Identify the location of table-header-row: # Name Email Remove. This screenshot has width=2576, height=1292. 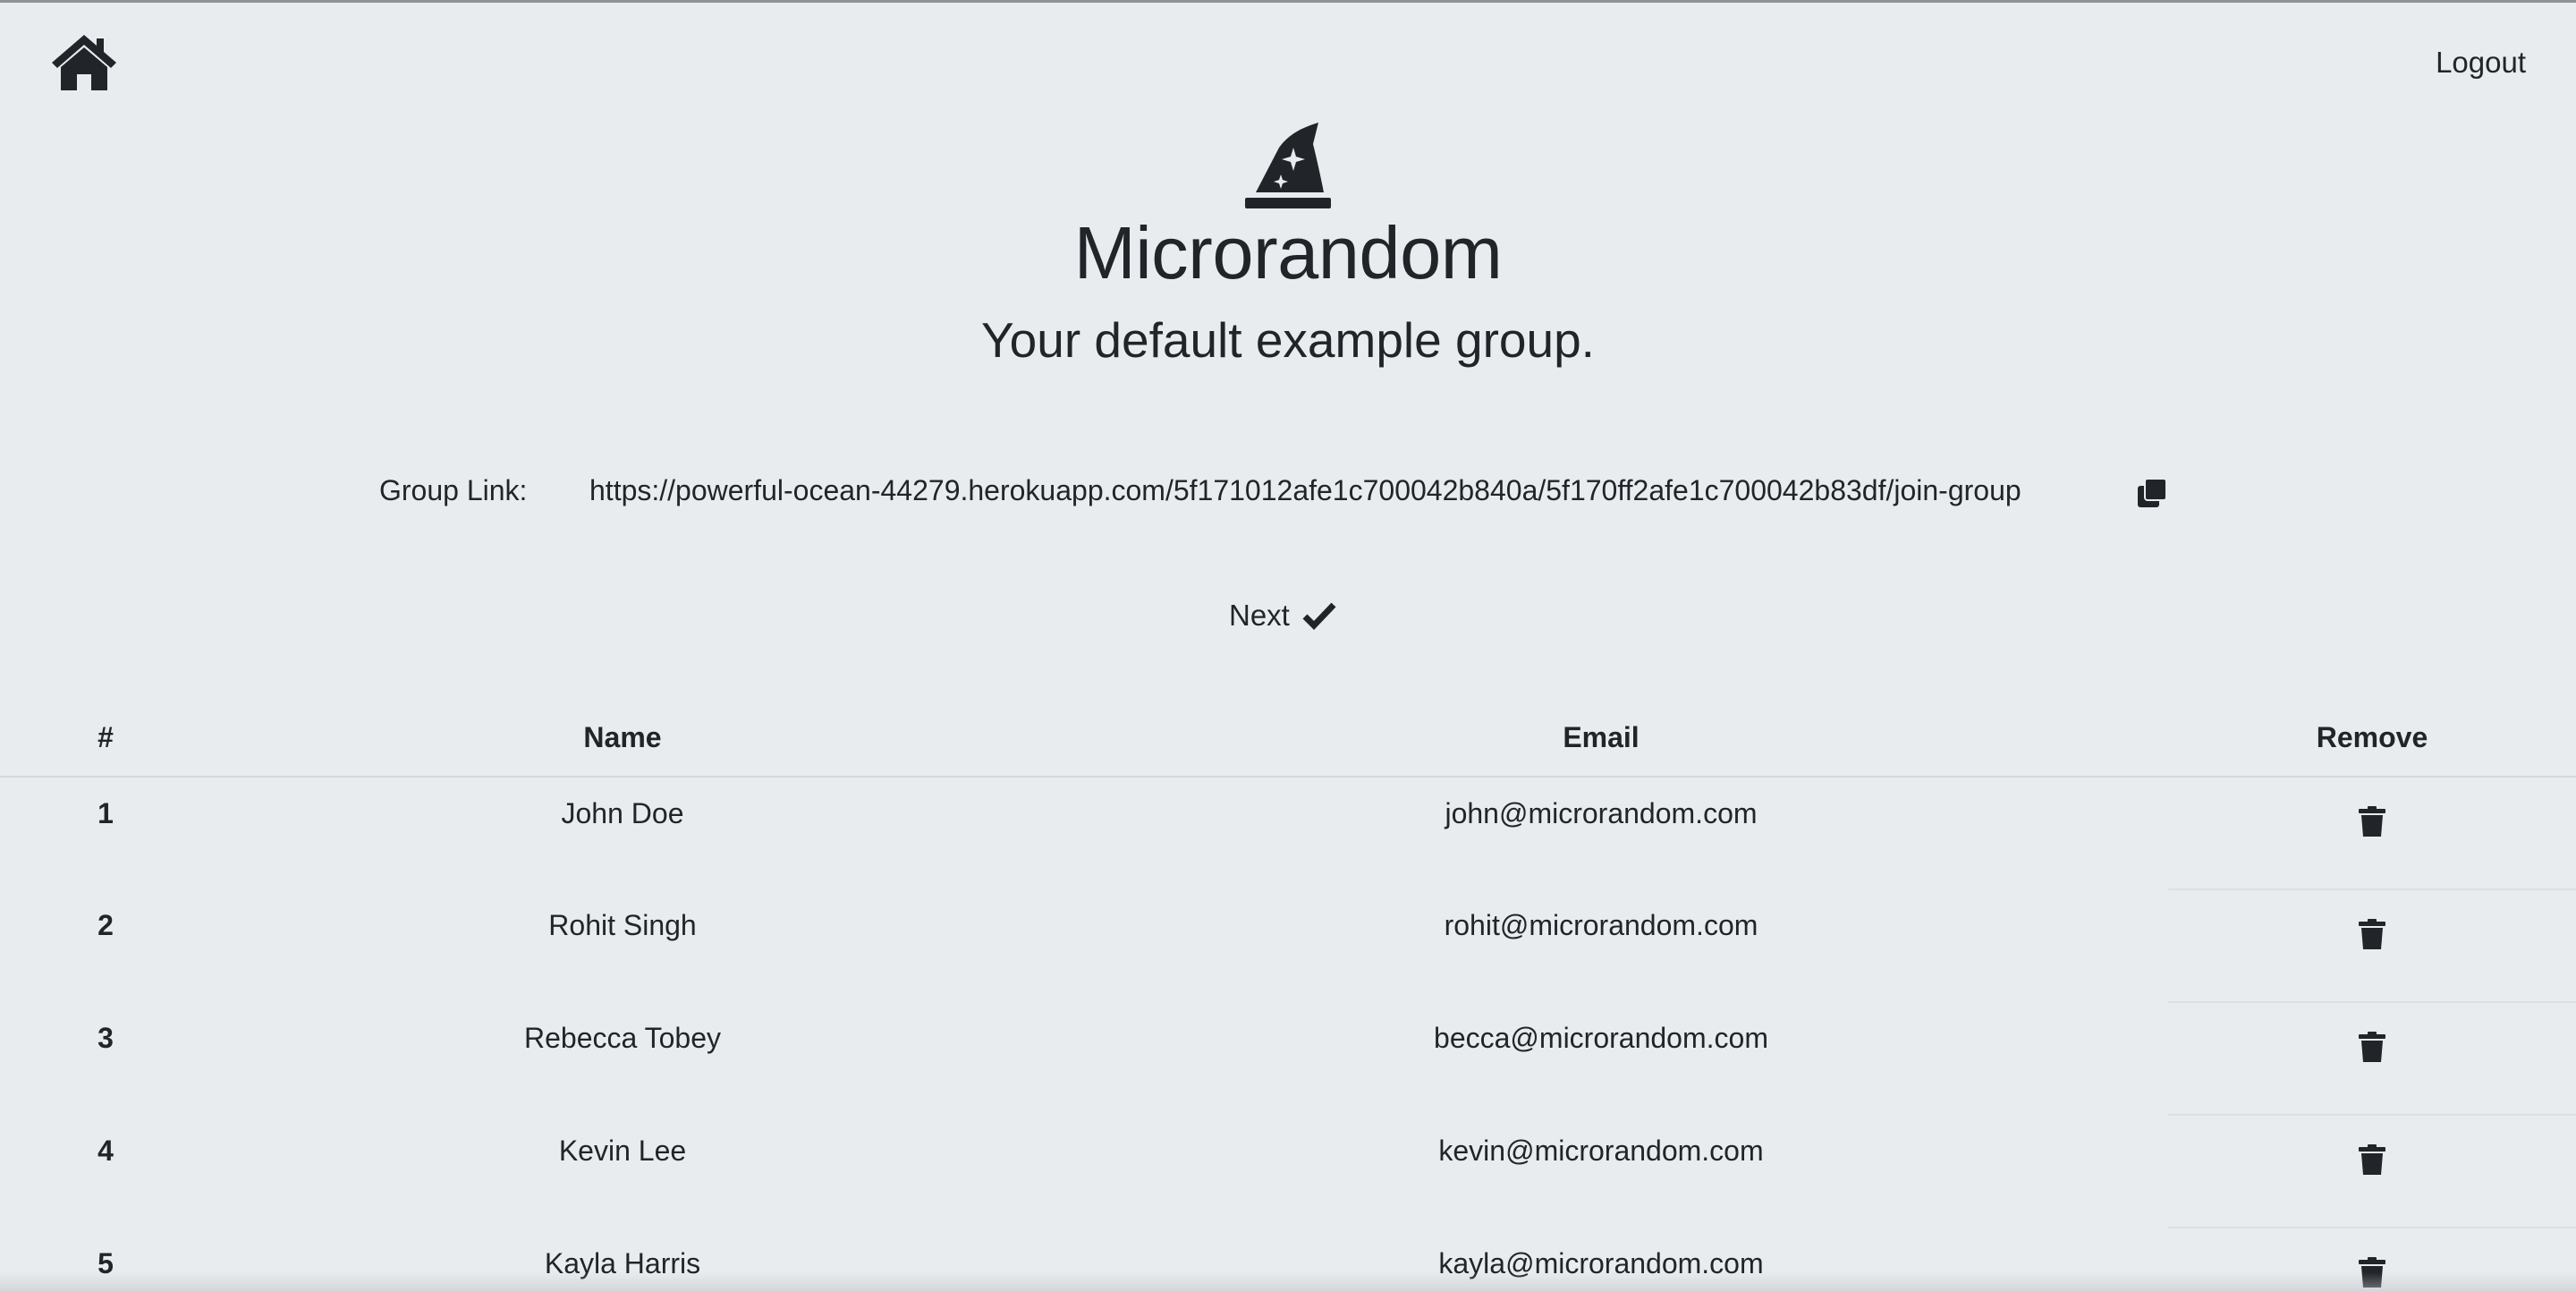
(1288, 738).